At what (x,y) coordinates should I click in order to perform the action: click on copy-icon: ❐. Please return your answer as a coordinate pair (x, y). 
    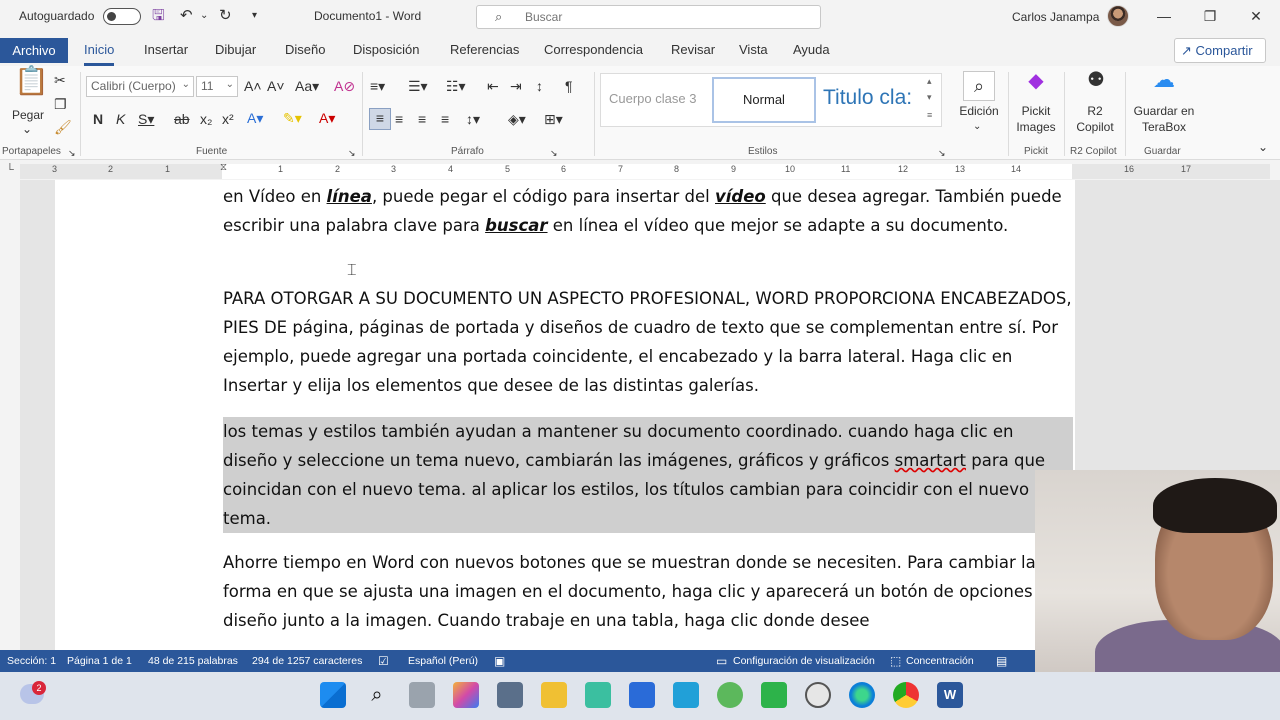
    Looking at the image, I should click on (60, 104).